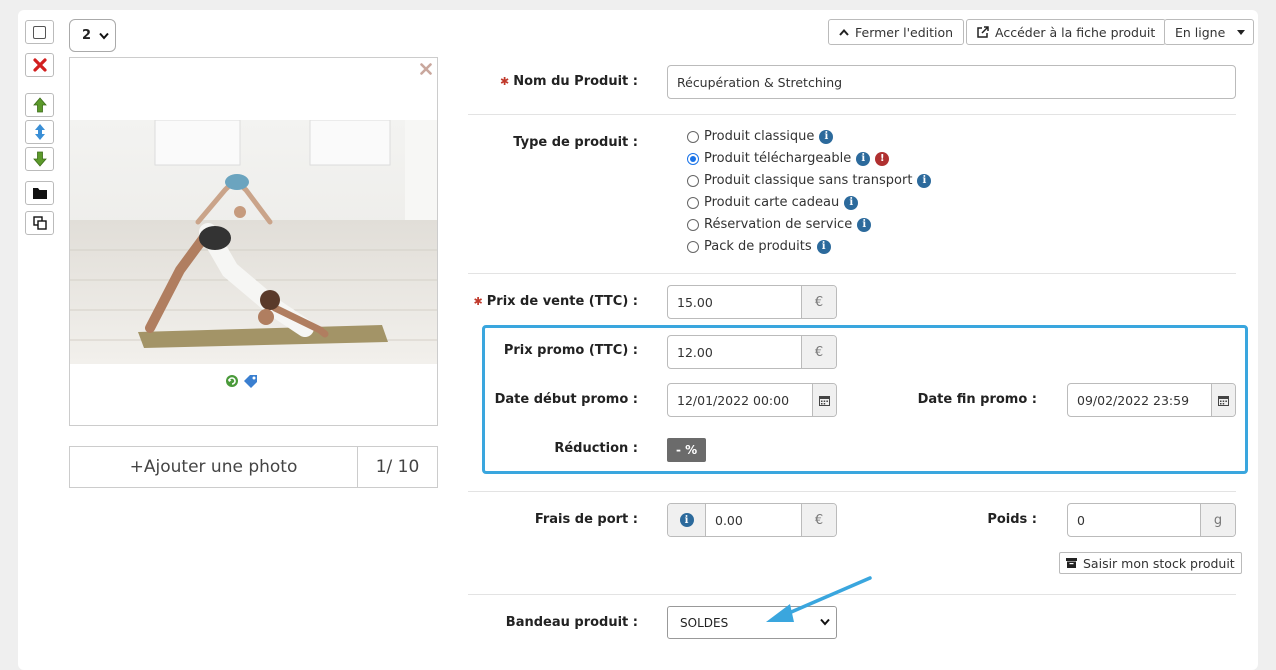  I want to click on product-photo, so click(253, 242).